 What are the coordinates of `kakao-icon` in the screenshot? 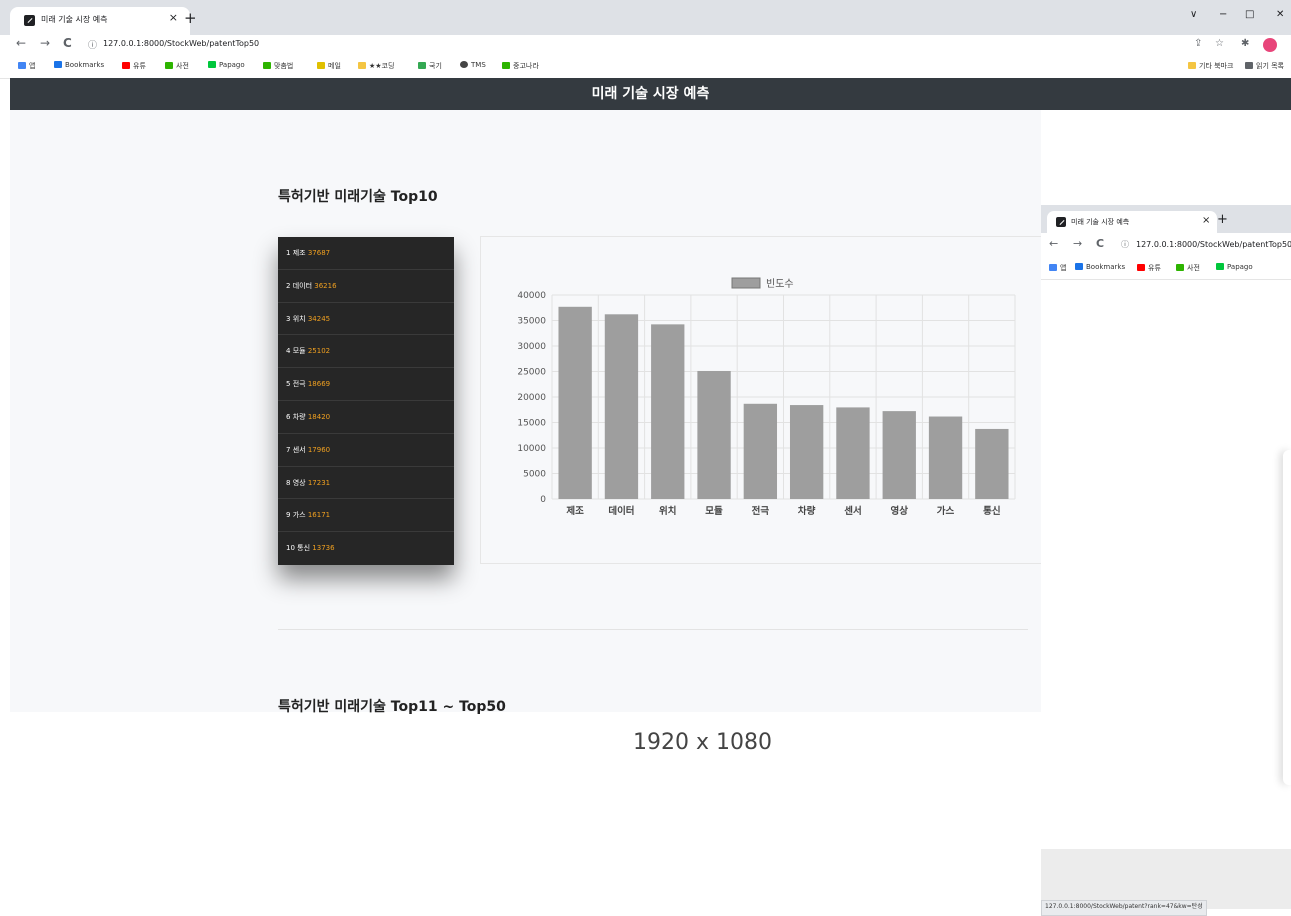 It's located at (321, 65).